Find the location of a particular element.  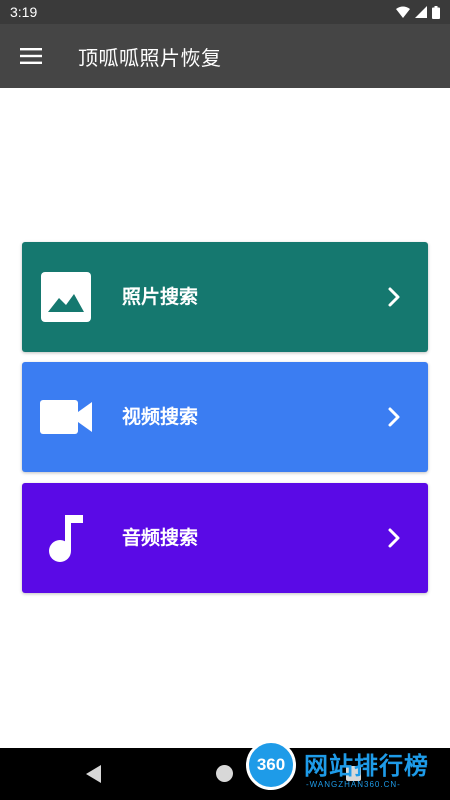

video-search-label: 视频搜索 is located at coordinates (160, 417).